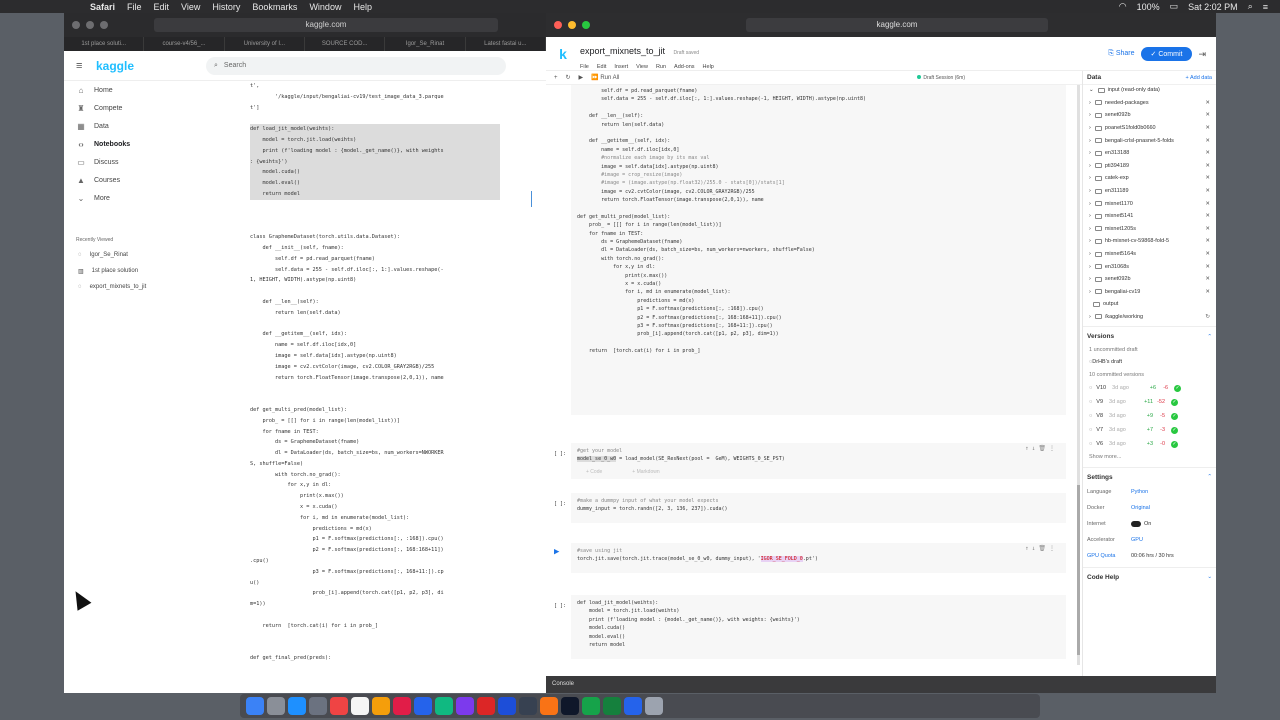  Describe the element at coordinates (645, 472) in the screenshot. I see `add-markdown-button: + Markdown` at that location.